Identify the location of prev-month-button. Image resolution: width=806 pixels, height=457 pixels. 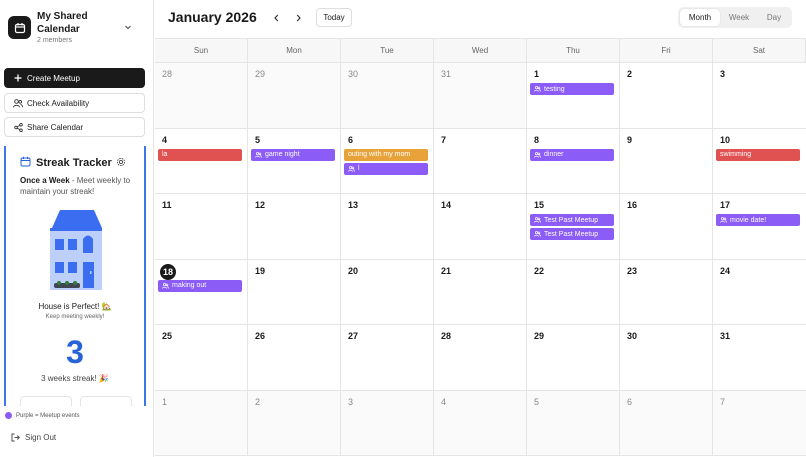
(276, 18).